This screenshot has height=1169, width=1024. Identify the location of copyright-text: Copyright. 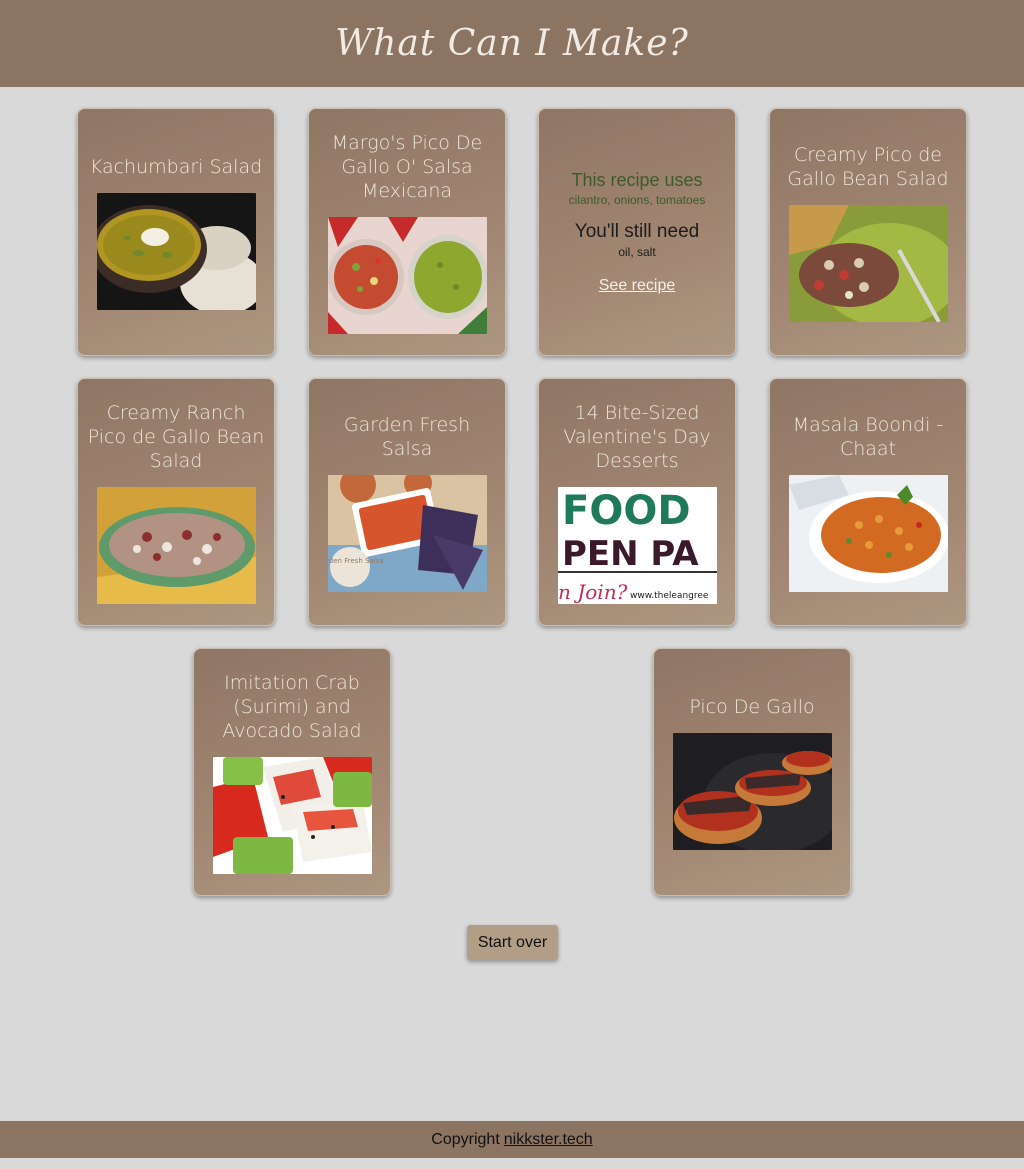
(465, 1139).